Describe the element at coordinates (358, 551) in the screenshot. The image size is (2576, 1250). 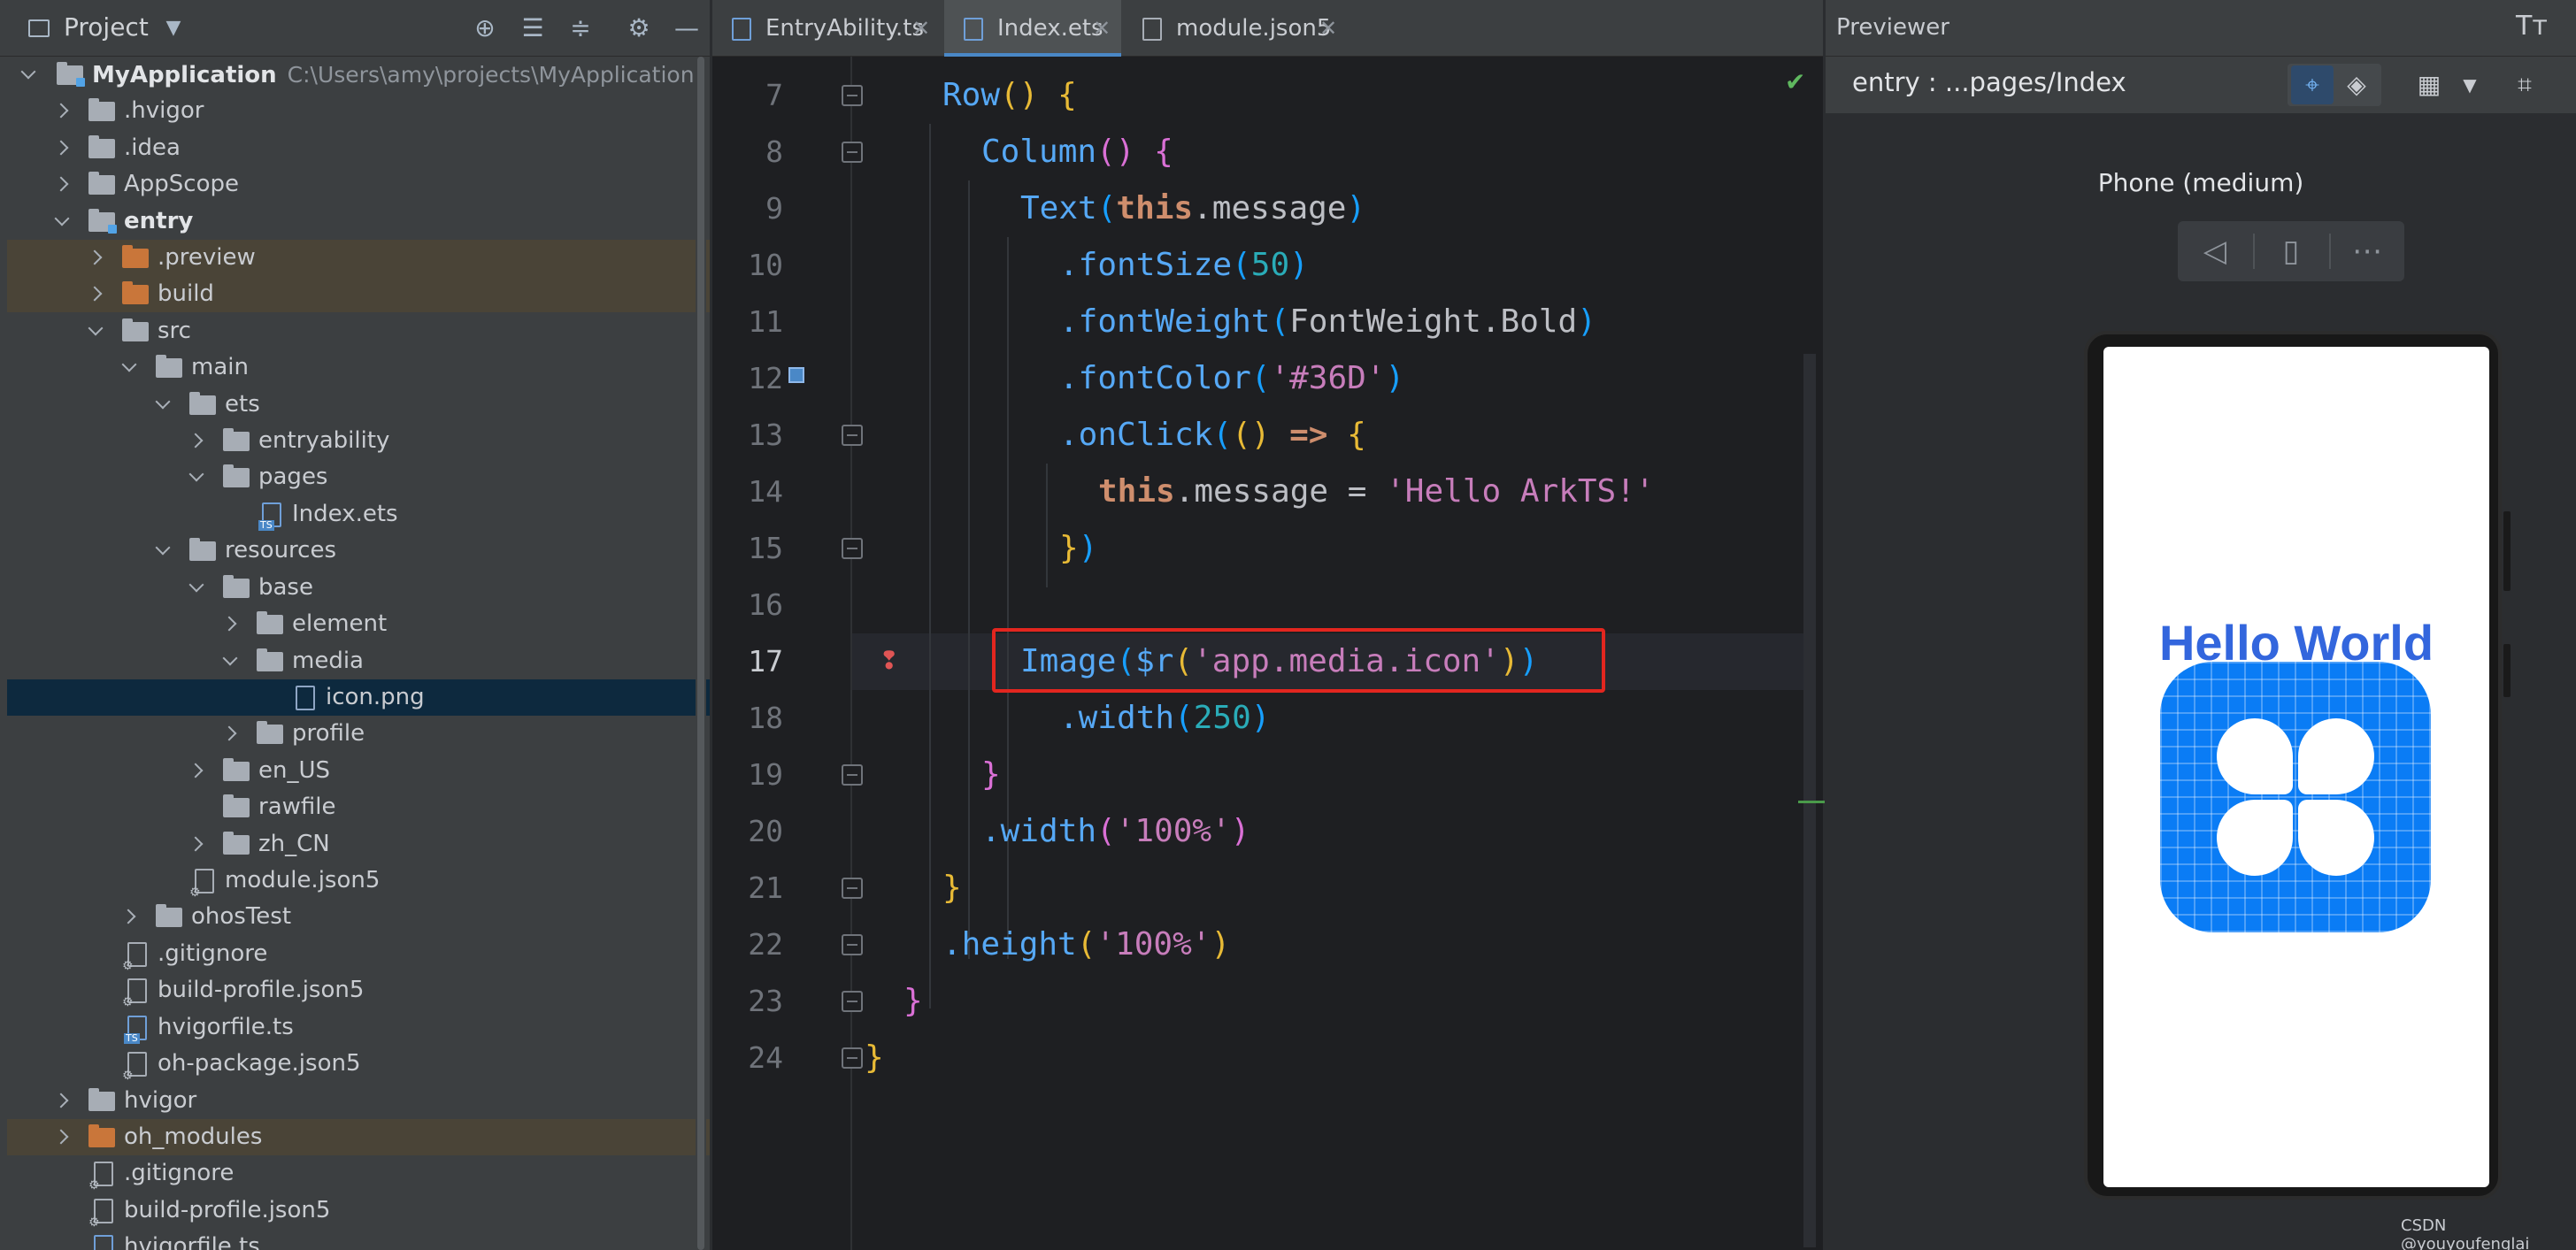
I see `tree-item-resources: resources` at that location.